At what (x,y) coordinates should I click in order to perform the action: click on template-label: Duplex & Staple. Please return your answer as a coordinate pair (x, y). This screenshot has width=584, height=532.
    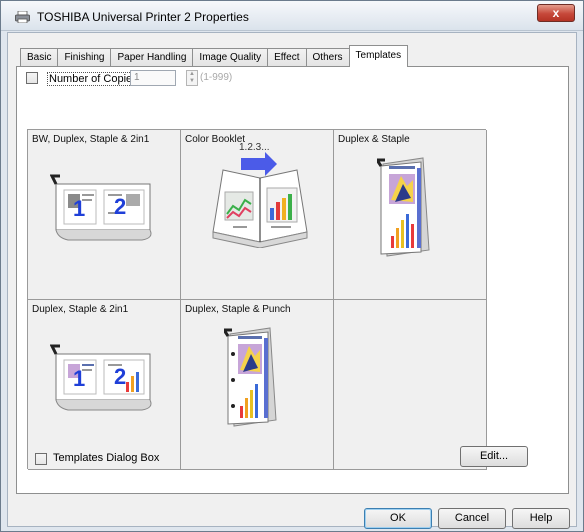
    Looking at the image, I should click on (374, 139).